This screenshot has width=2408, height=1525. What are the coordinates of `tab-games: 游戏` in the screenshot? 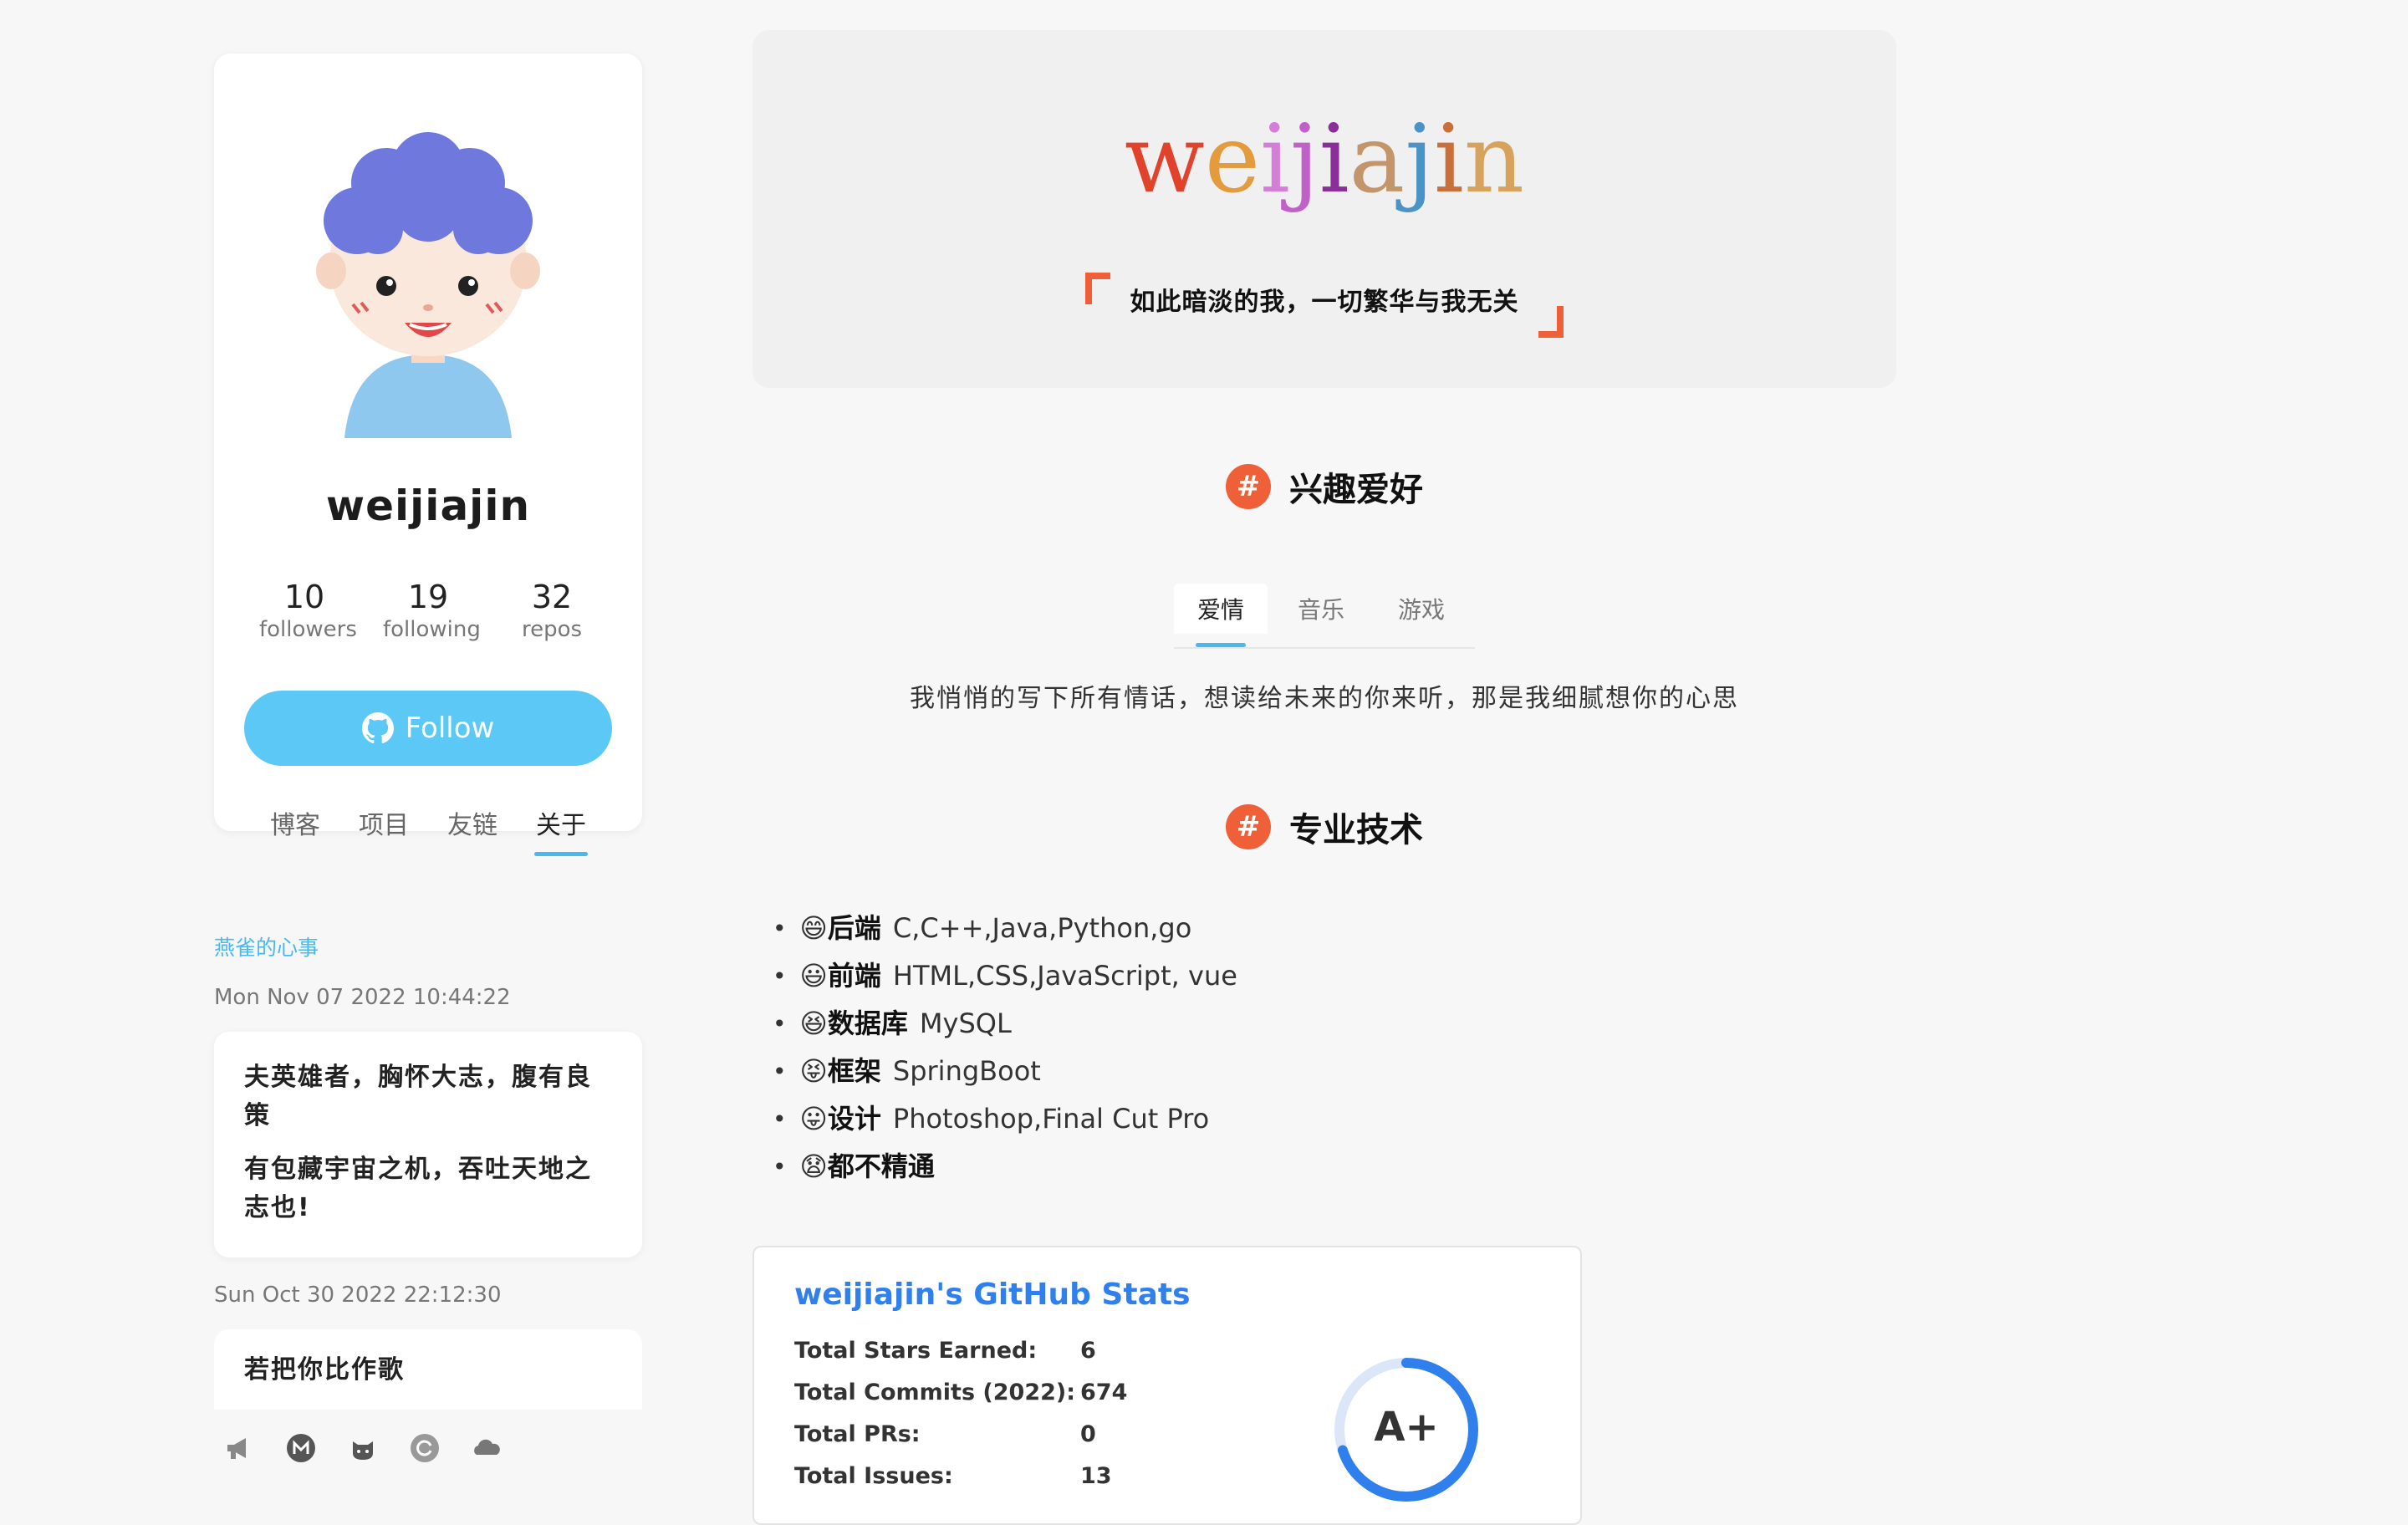 It's located at (1422, 609).